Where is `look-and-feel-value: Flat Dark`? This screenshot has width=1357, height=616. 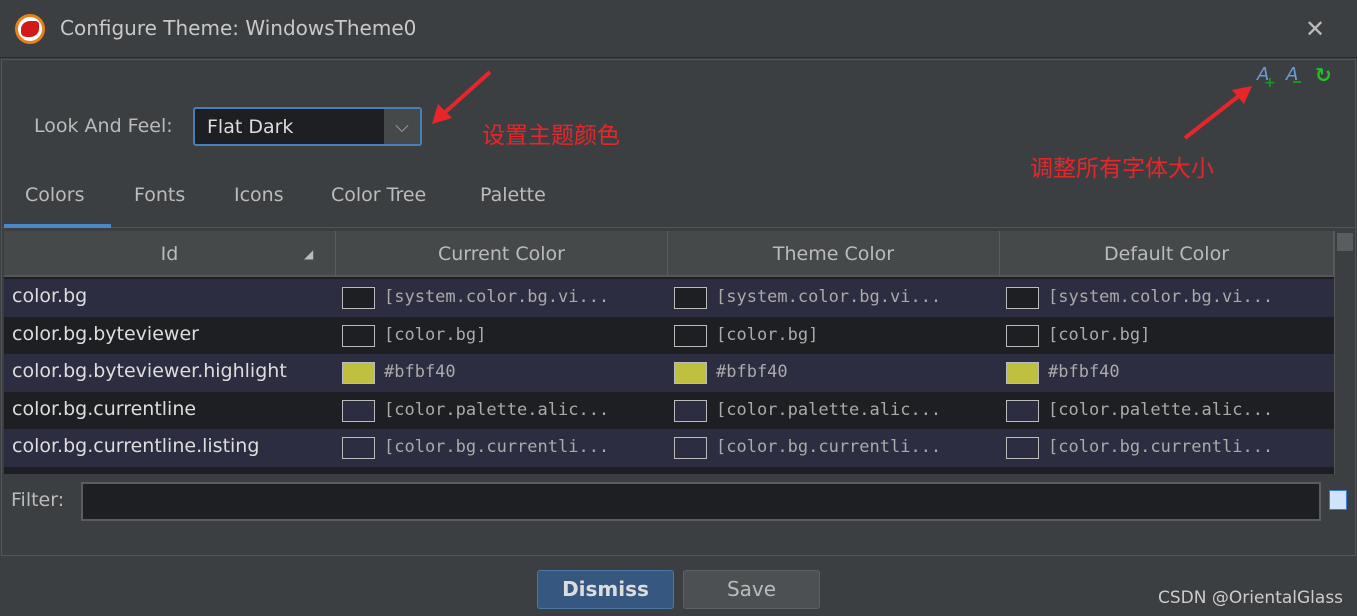
look-and-feel-value: Flat Dark is located at coordinates (250, 127).